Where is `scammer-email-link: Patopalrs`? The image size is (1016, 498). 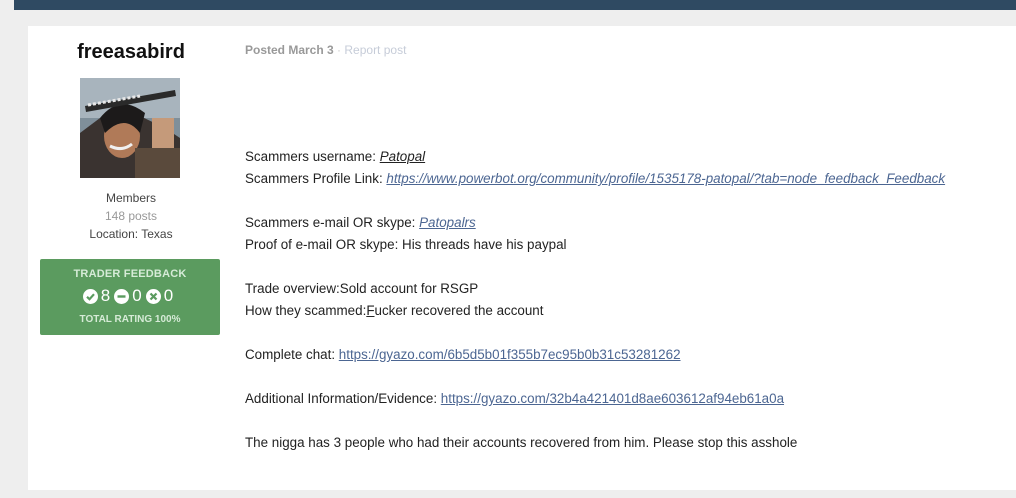
scammer-email-link: Patopalrs is located at coordinates (447, 222).